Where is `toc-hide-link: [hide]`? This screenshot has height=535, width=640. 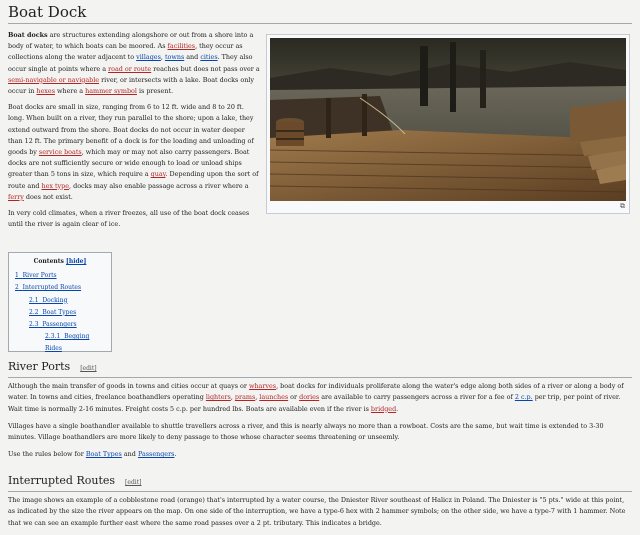 toc-hide-link: [hide] is located at coordinates (76, 261).